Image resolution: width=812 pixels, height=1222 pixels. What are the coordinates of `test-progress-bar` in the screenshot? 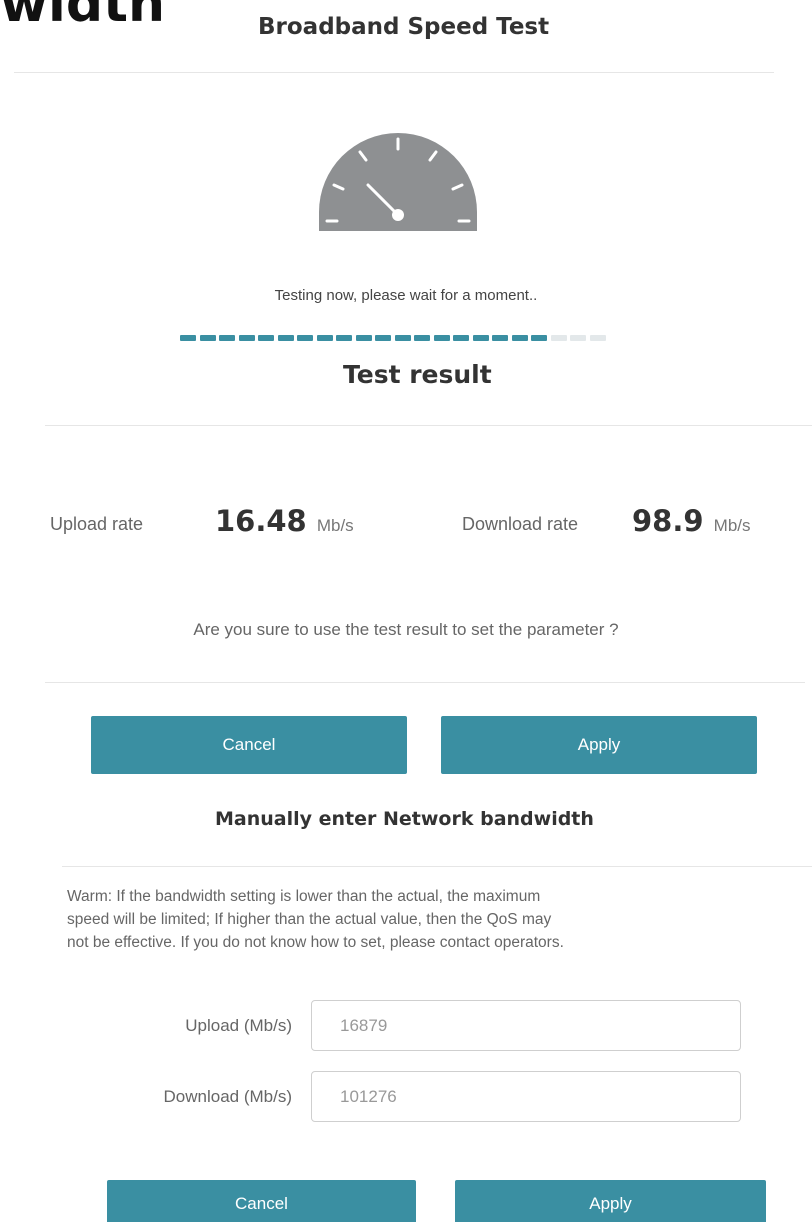 It's located at (395, 339).